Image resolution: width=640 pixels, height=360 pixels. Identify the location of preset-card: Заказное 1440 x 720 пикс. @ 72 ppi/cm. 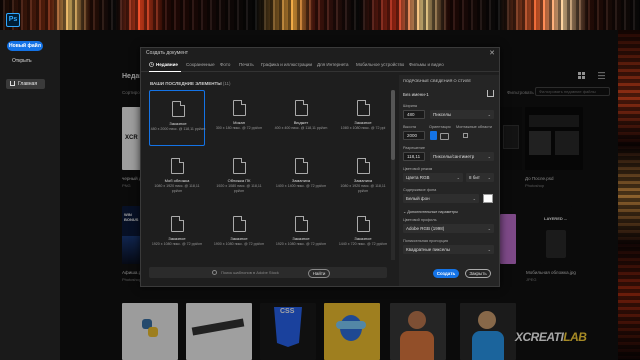
(363, 234).